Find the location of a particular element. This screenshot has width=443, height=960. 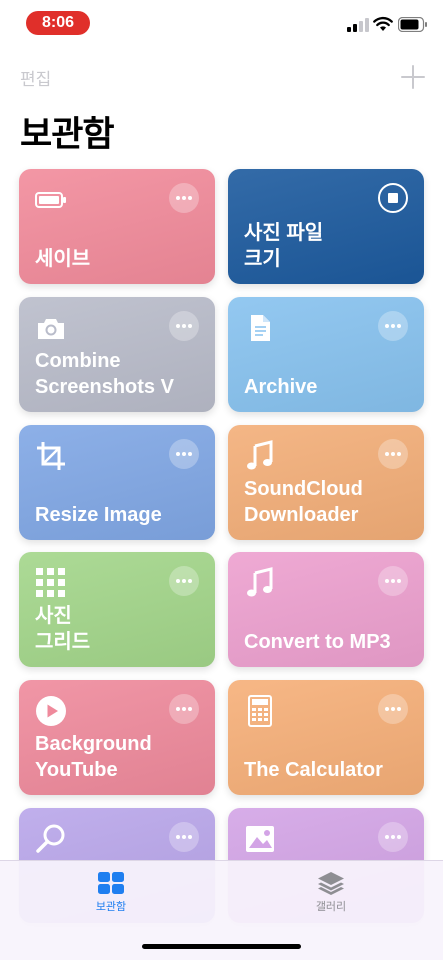

shortcut-label: 세이브 is located at coordinates (63, 259).